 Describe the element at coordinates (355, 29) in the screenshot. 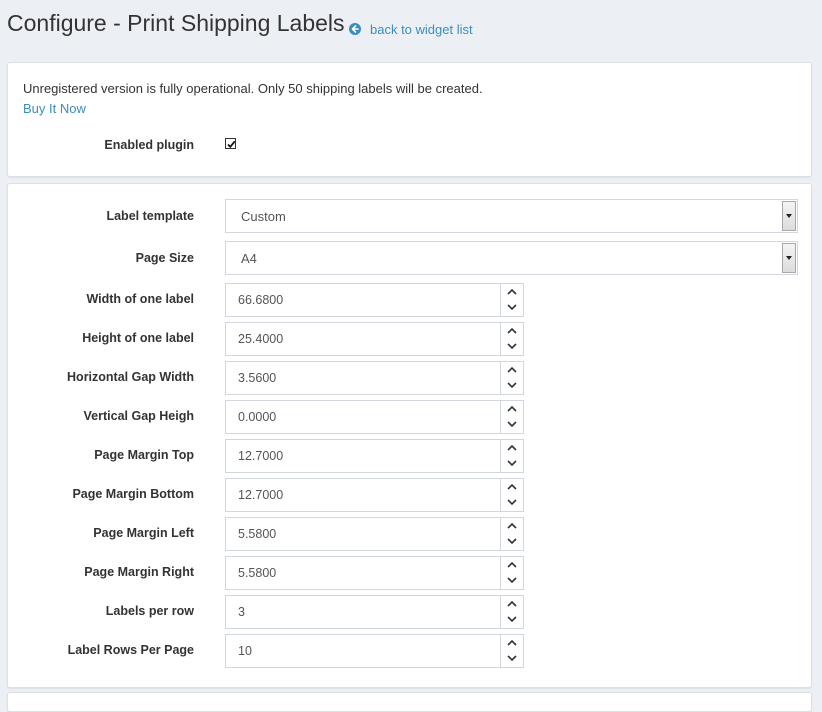

I see `circle-arrow-left-icon` at that location.